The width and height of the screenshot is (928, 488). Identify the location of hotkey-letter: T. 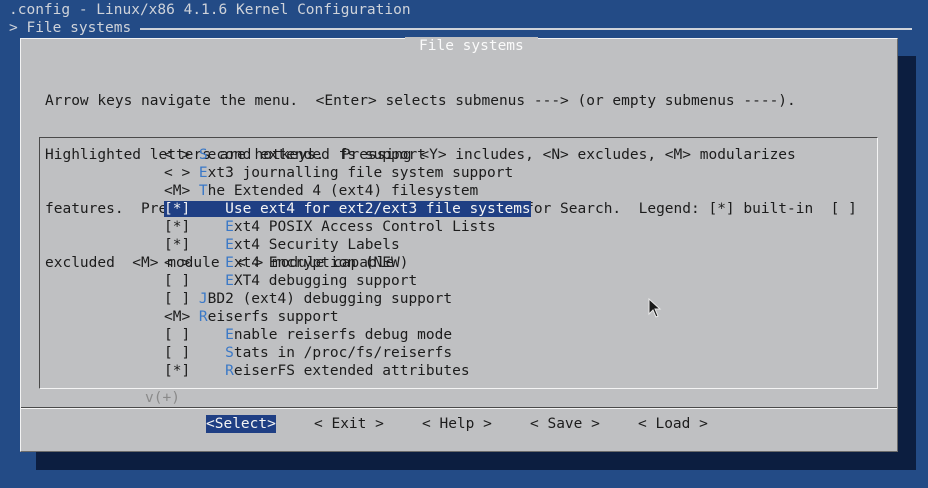
(203, 191).